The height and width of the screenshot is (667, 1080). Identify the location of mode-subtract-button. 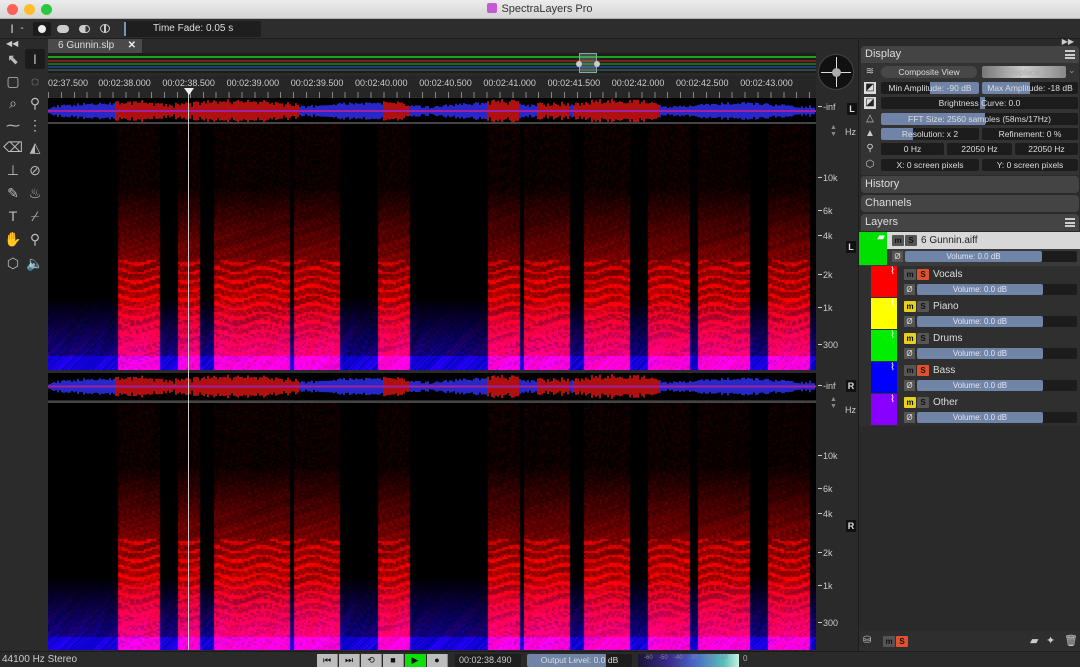
(84, 29).